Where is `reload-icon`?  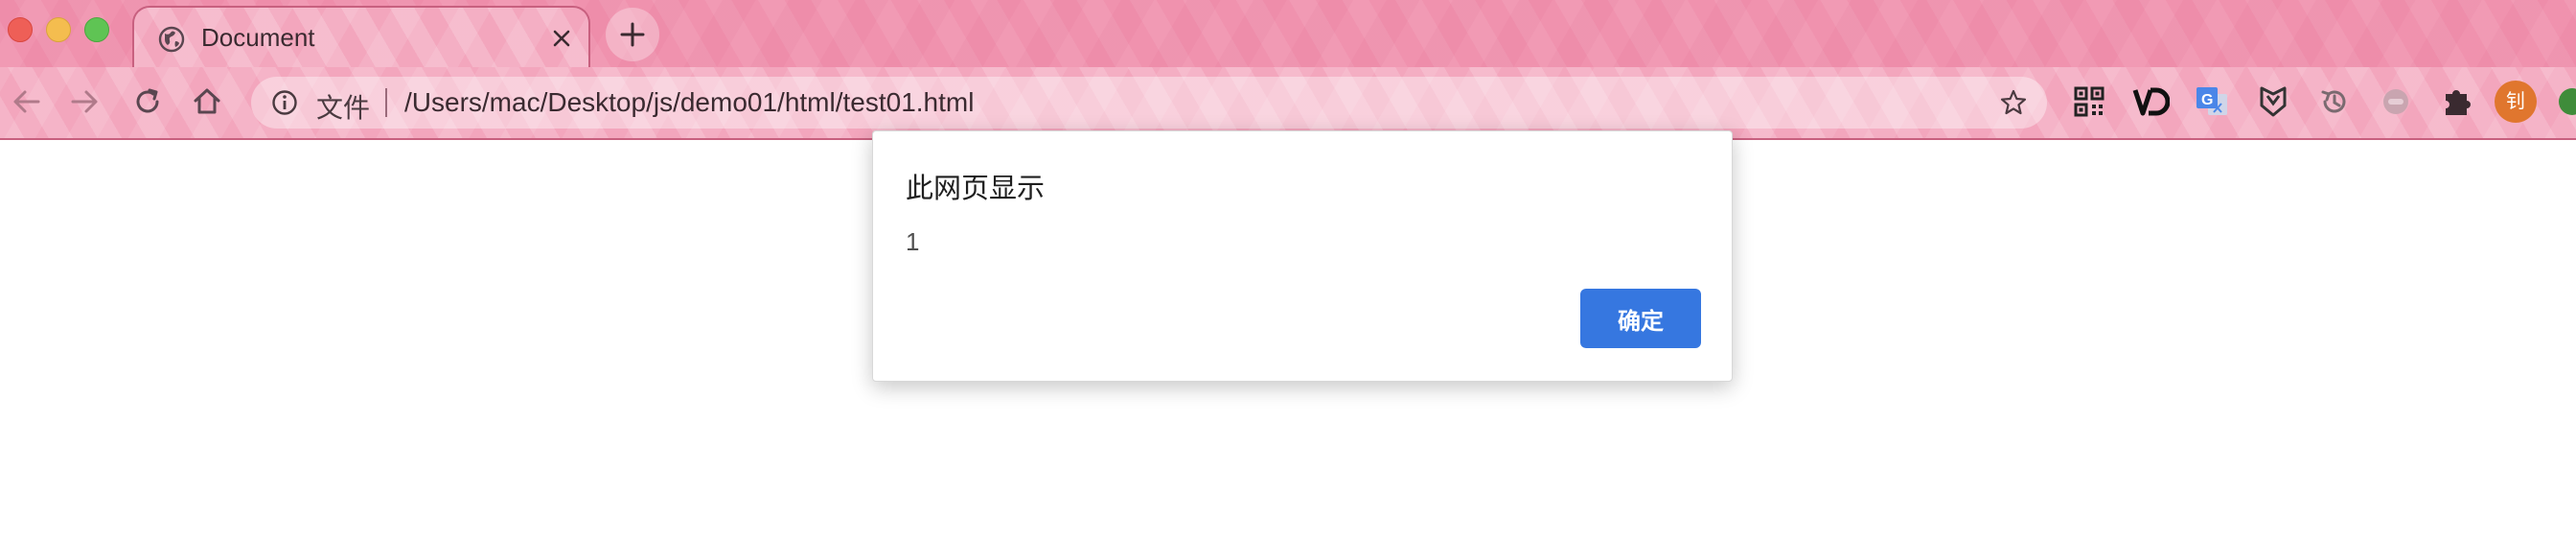 reload-icon is located at coordinates (147, 101).